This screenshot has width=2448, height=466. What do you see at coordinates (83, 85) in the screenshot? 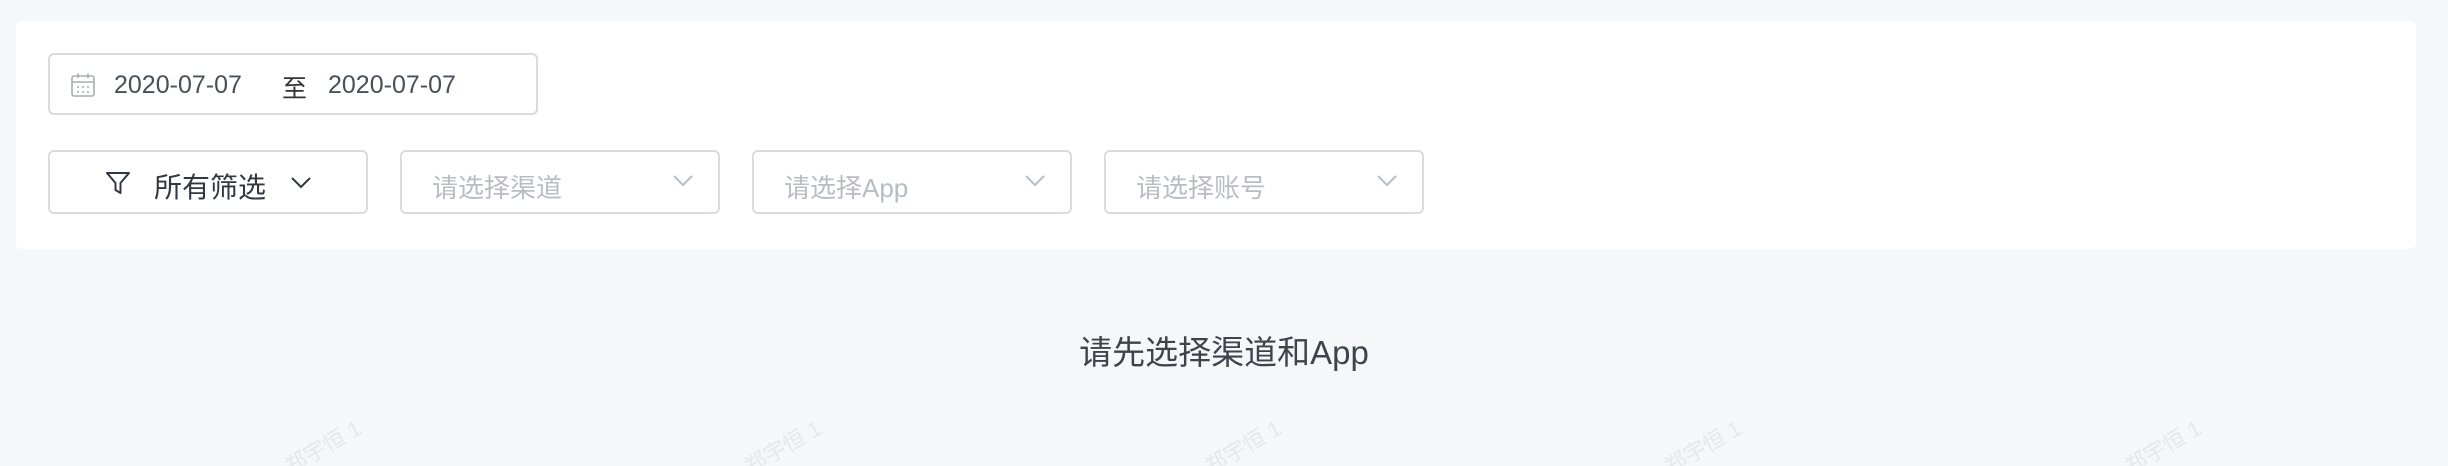
I see `calendar-icon` at bounding box center [83, 85].